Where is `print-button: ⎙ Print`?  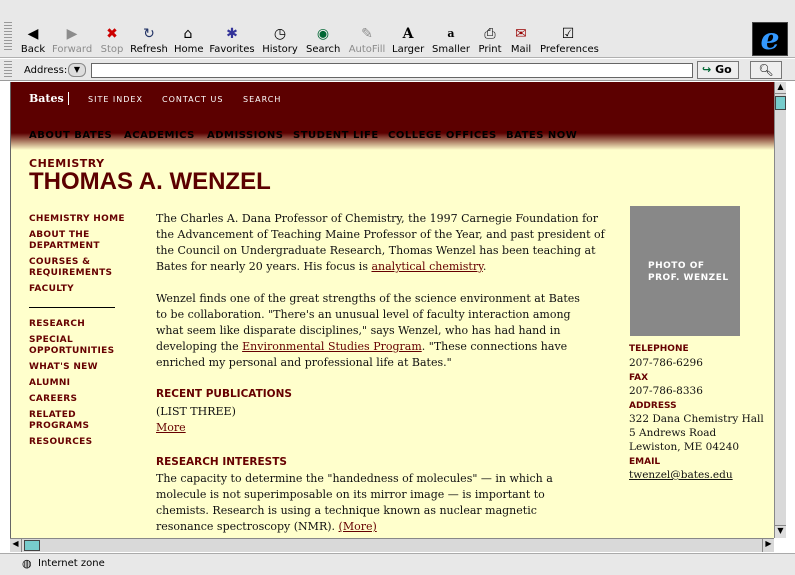
print-button: ⎙ Print is located at coordinates (490, 40).